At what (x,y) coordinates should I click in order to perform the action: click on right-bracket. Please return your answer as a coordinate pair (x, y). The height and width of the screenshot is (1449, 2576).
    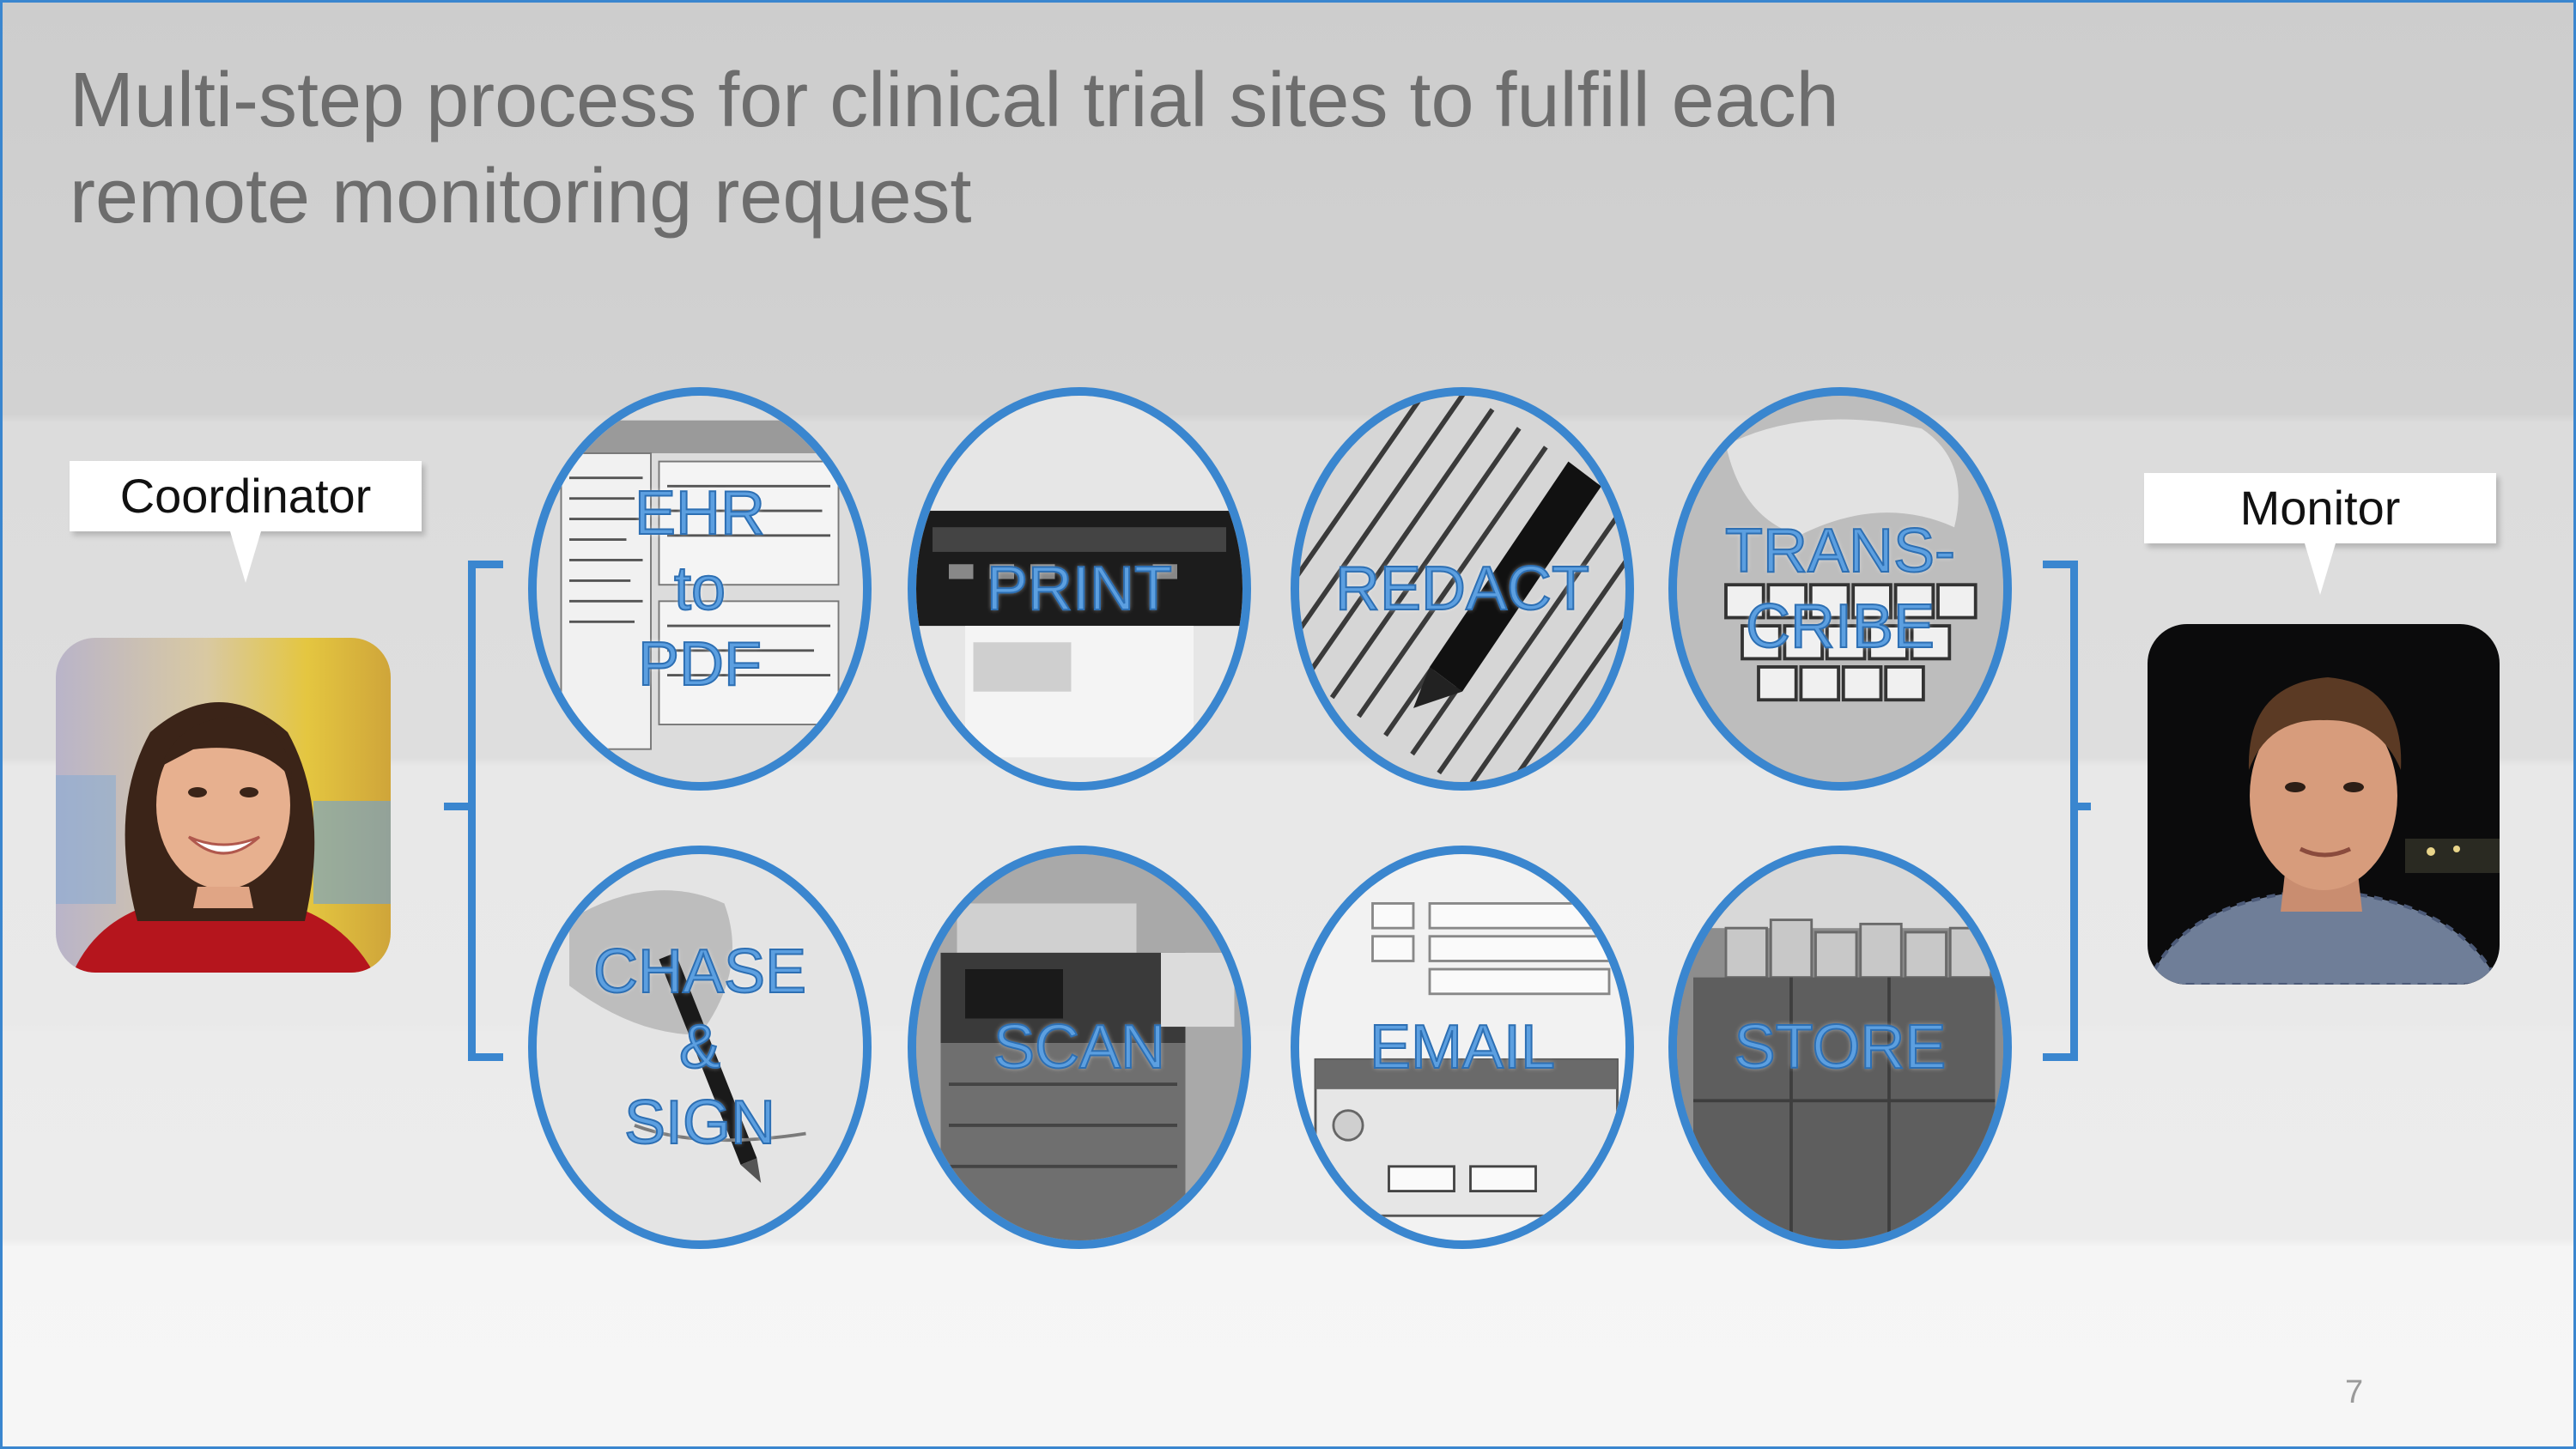
    Looking at the image, I should click on (2060, 811).